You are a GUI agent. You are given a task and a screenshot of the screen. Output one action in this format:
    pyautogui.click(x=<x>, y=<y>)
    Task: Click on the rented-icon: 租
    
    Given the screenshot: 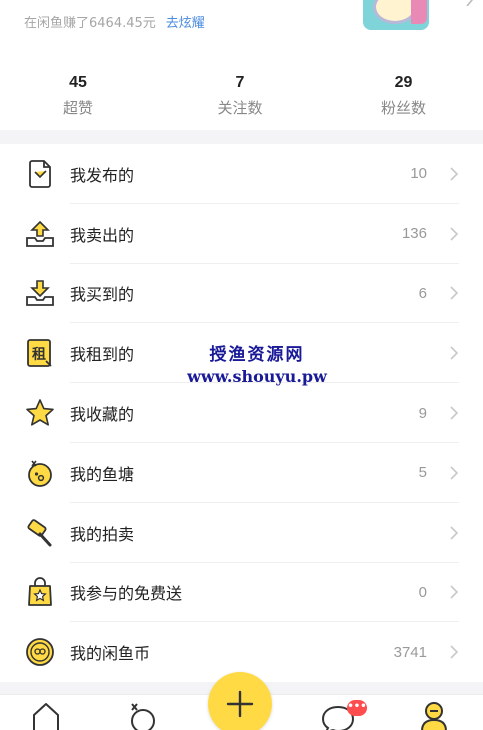 What is the action you would take?
    pyautogui.click(x=39, y=353)
    